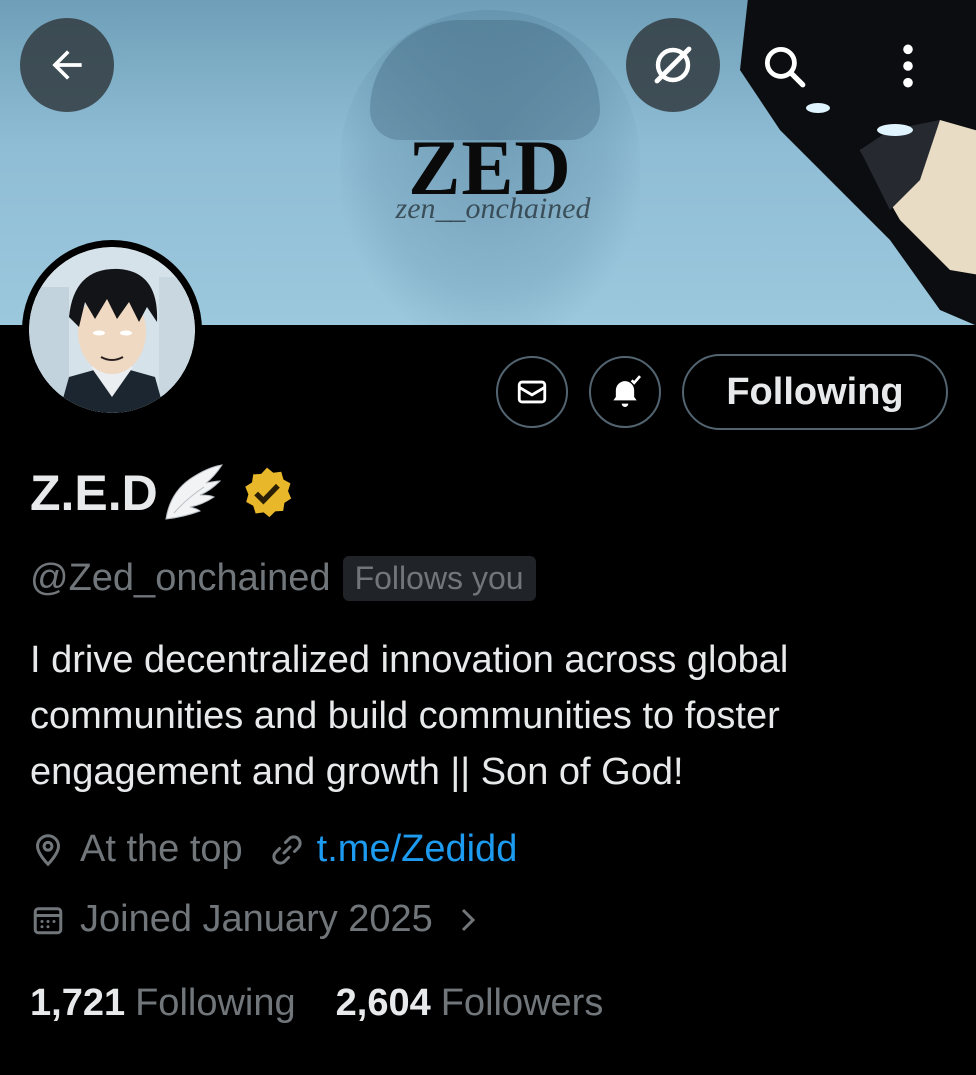 Image resolution: width=976 pixels, height=1075 pixels. Describe the element at coordinates (316, 1003) in the screenshot. I see `follow-stats: 1,721 Following 2,604 Followers` at that location.